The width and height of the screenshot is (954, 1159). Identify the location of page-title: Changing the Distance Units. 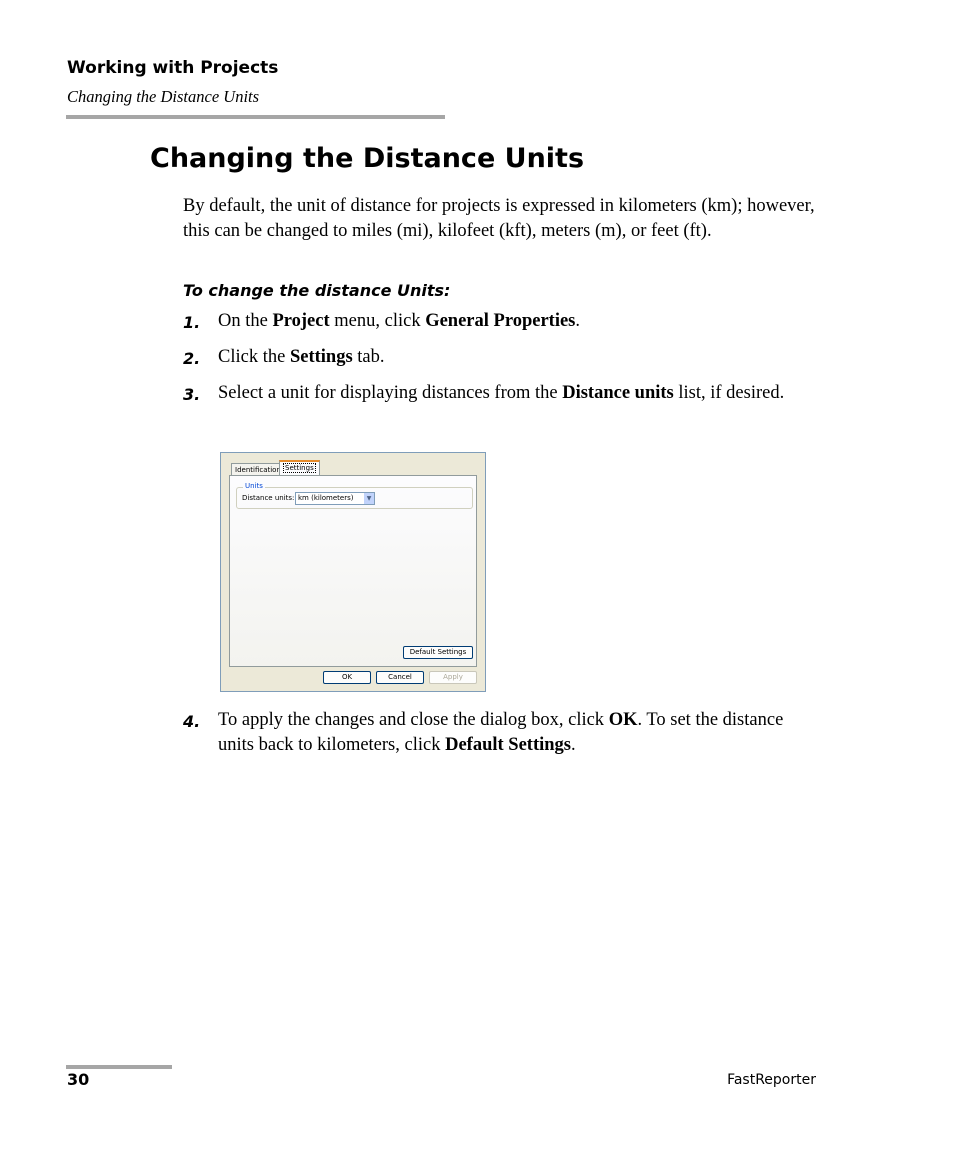
(367, 158).